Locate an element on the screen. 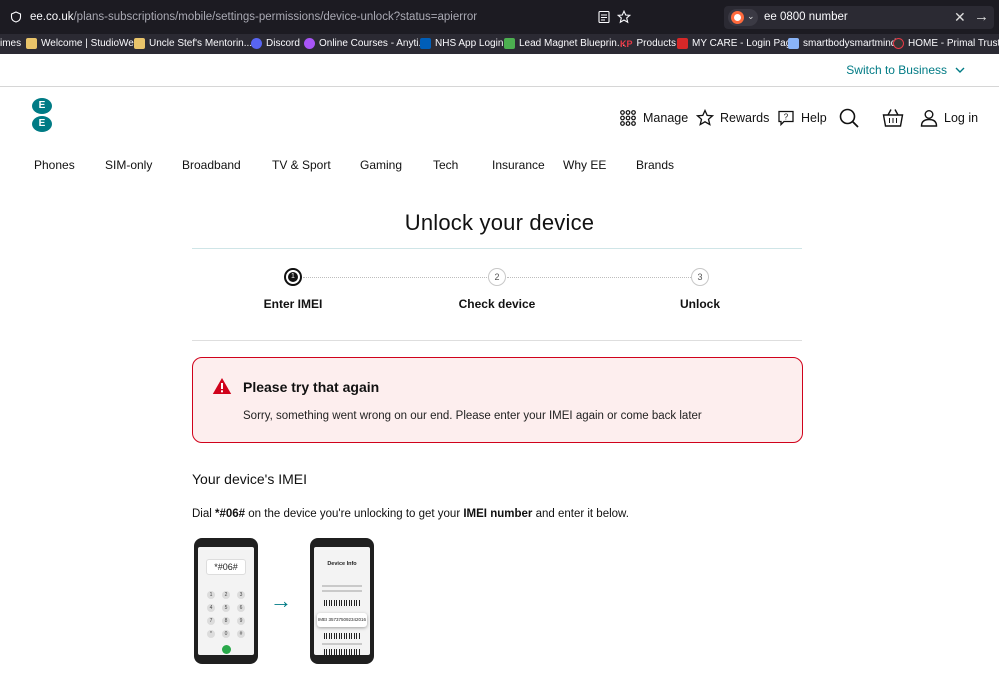 Image resolution: width=999 pixels, height=678 pixels. step-connector is located at coordinates (396, 277).